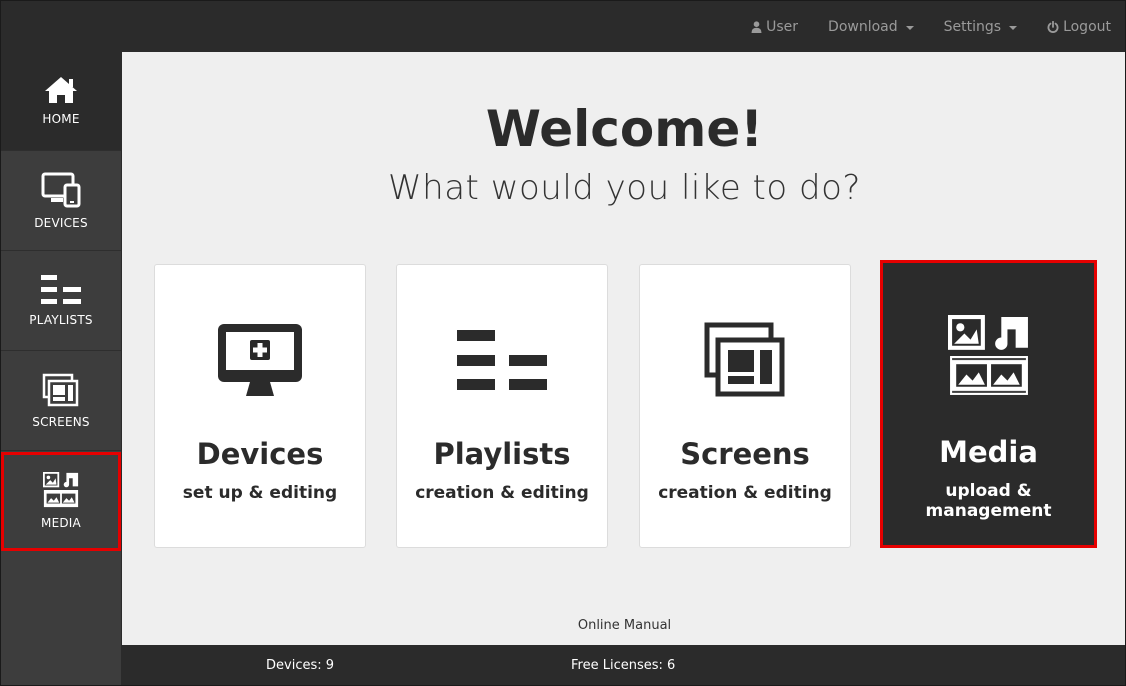 This screenshot has width=1126, height=686. Describe the element at coordinates (863, 26) in the screenshot. I see `download-label: Download` at that location.